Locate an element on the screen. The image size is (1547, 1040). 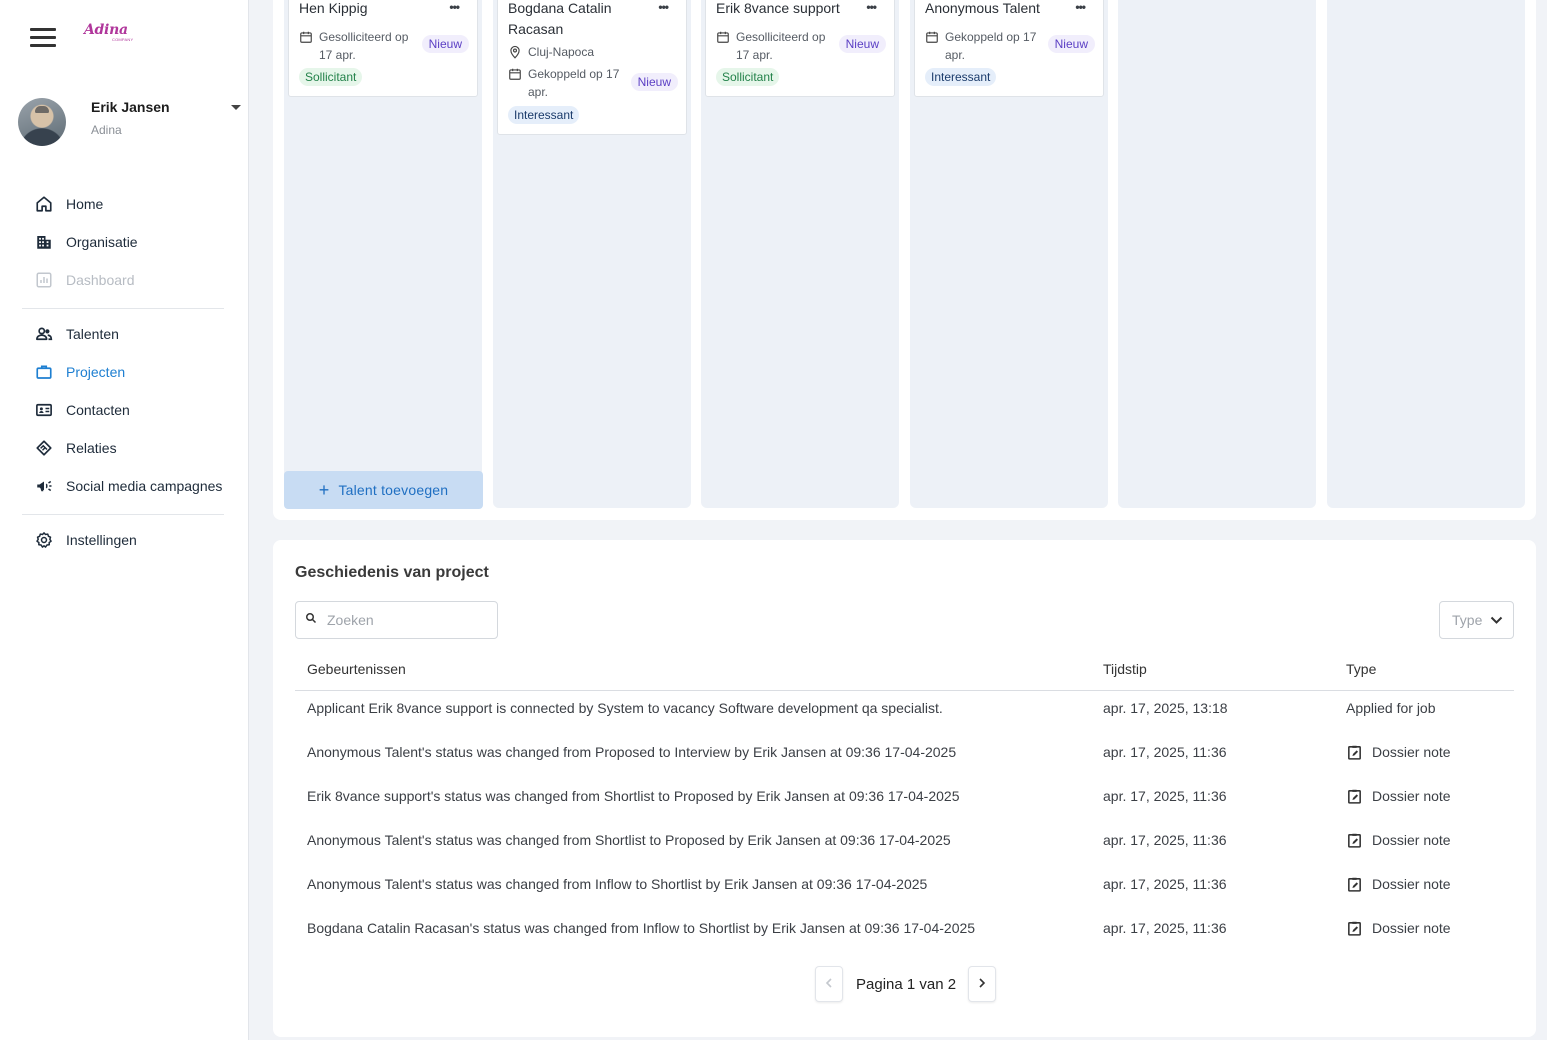
type-filter-select: Type is located at coordinates (1476, 620).